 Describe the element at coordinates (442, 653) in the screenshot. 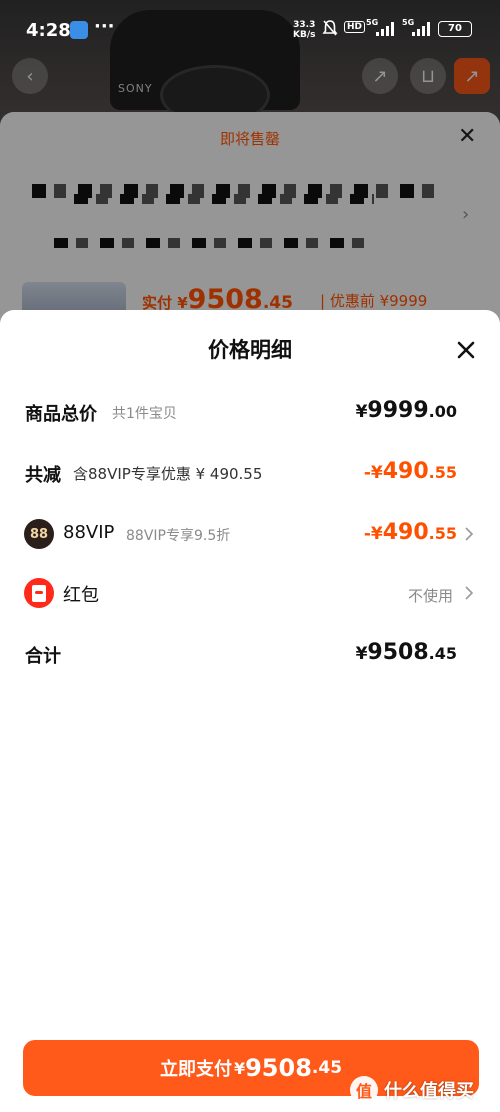

I see `amount-dec: .45` at that location.